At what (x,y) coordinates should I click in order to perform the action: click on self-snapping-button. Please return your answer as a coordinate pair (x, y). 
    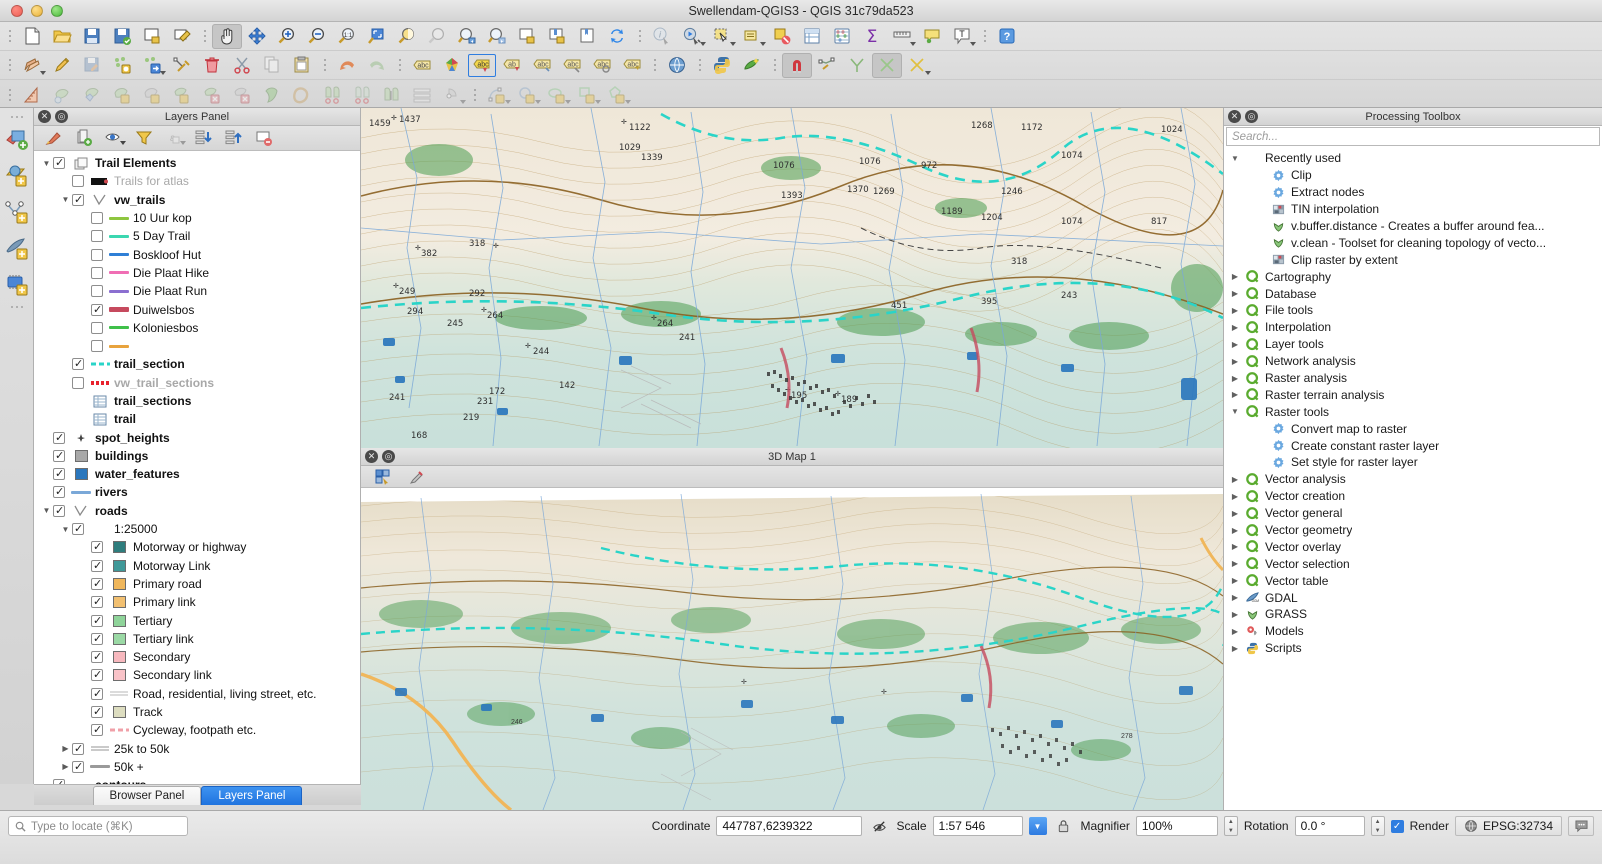
    Looking at the image, I should click on (917, 65).